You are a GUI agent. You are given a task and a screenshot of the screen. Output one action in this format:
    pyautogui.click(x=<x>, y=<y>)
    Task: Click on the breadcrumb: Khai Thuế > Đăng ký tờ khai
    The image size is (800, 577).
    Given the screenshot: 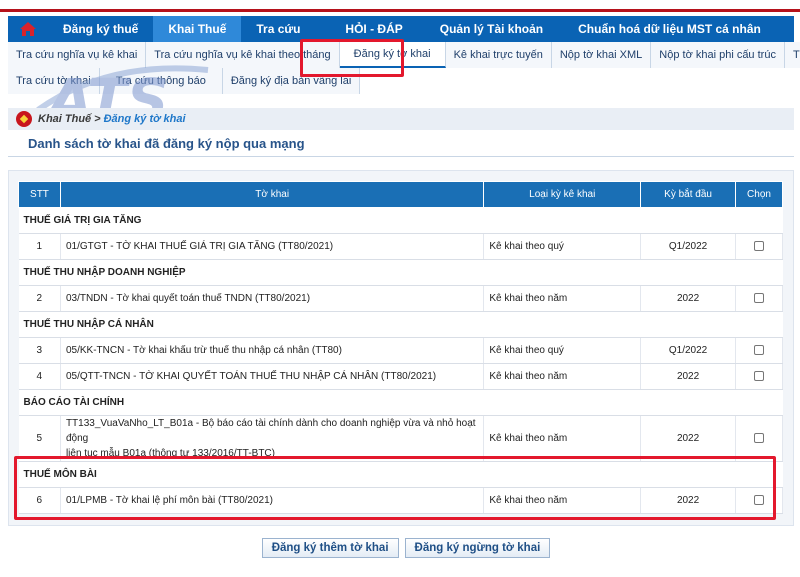 What is the action you would take?
    pyautogui.click(x=401, y=119)
    